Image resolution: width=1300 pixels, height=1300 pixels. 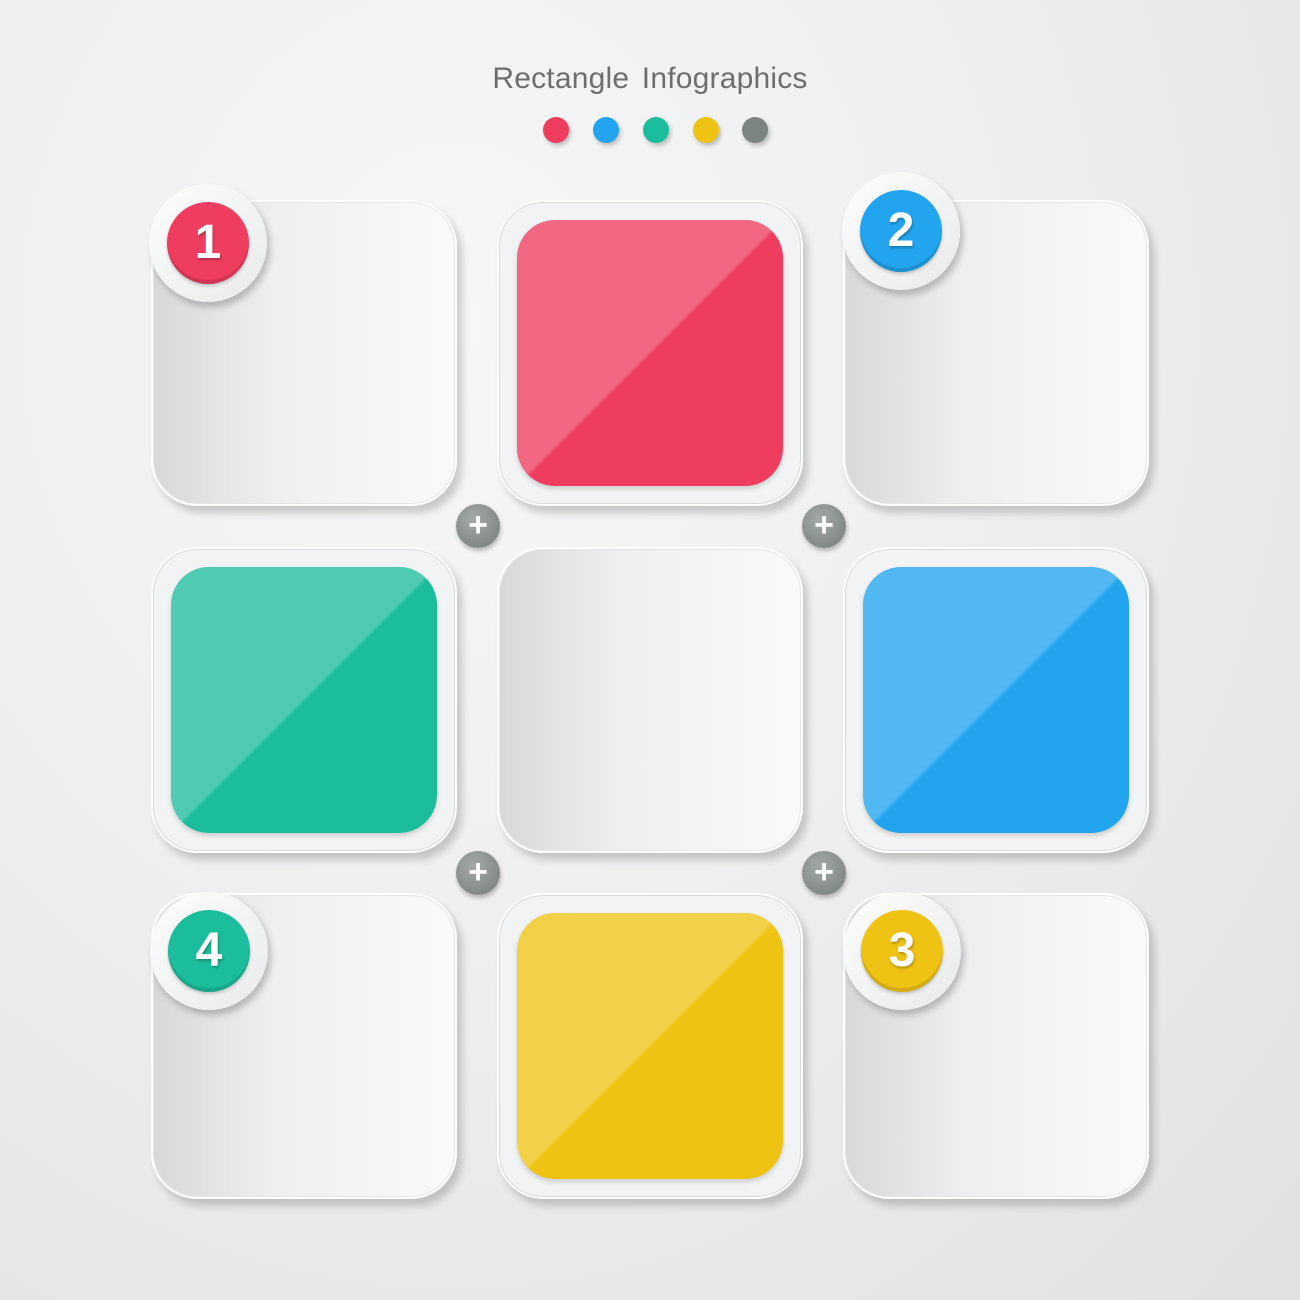 I want to click on blue-panel, so click(x=996, y=700).